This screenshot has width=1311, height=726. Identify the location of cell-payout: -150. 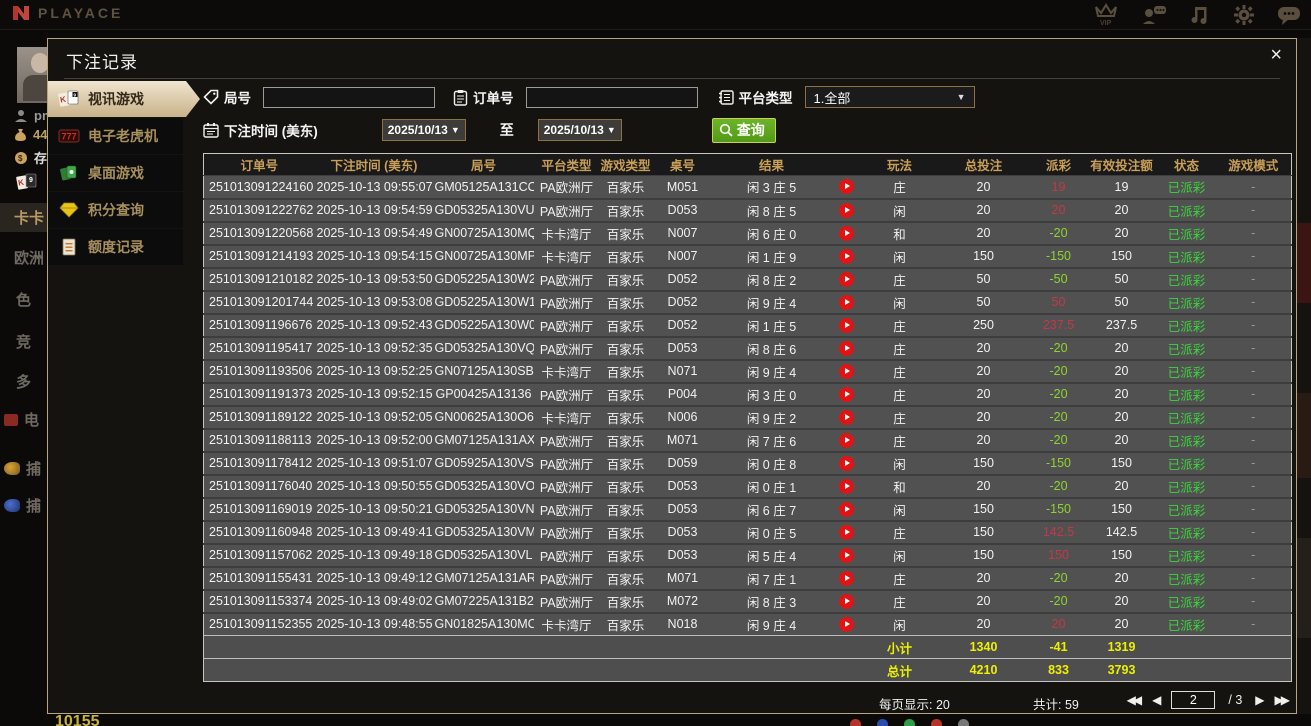
(1058, 462).